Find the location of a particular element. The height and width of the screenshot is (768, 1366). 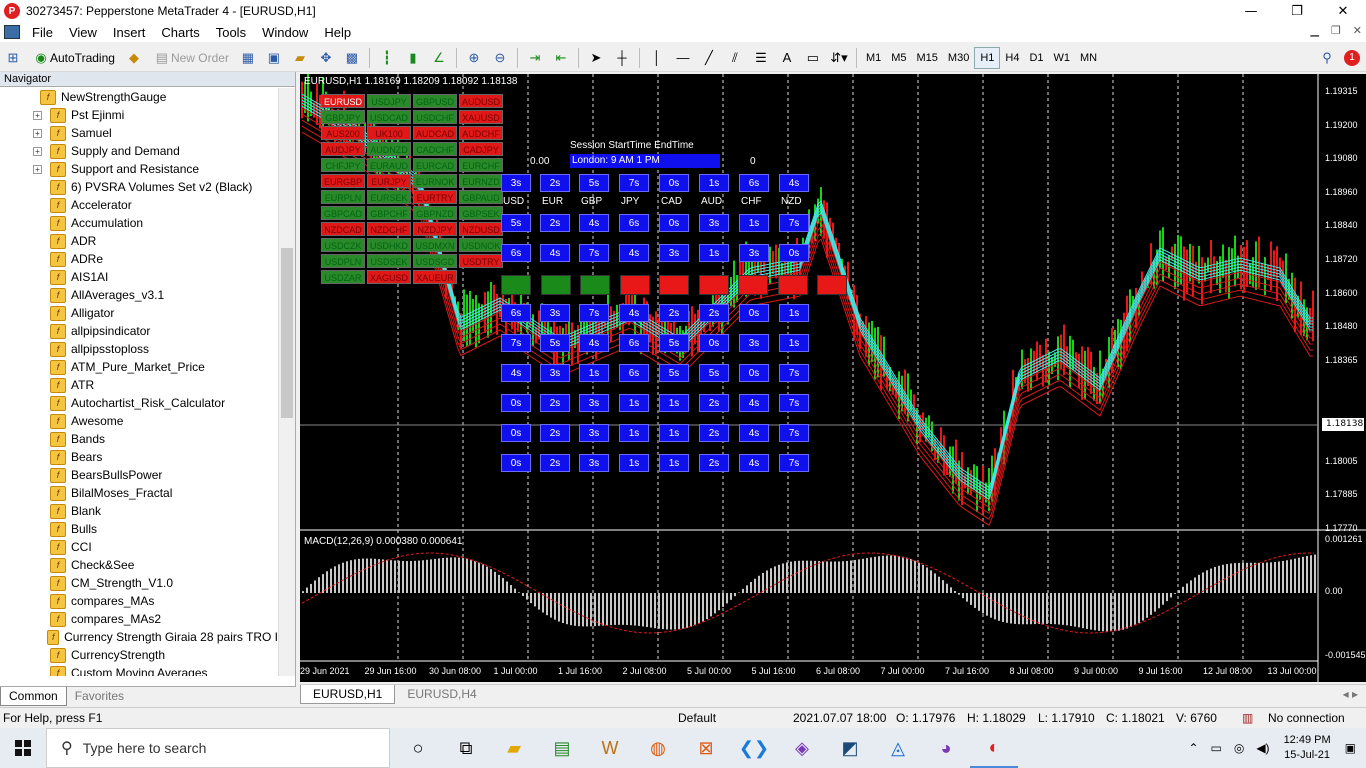

market-watch-button: ▦ is located at coordinates (248, 58).